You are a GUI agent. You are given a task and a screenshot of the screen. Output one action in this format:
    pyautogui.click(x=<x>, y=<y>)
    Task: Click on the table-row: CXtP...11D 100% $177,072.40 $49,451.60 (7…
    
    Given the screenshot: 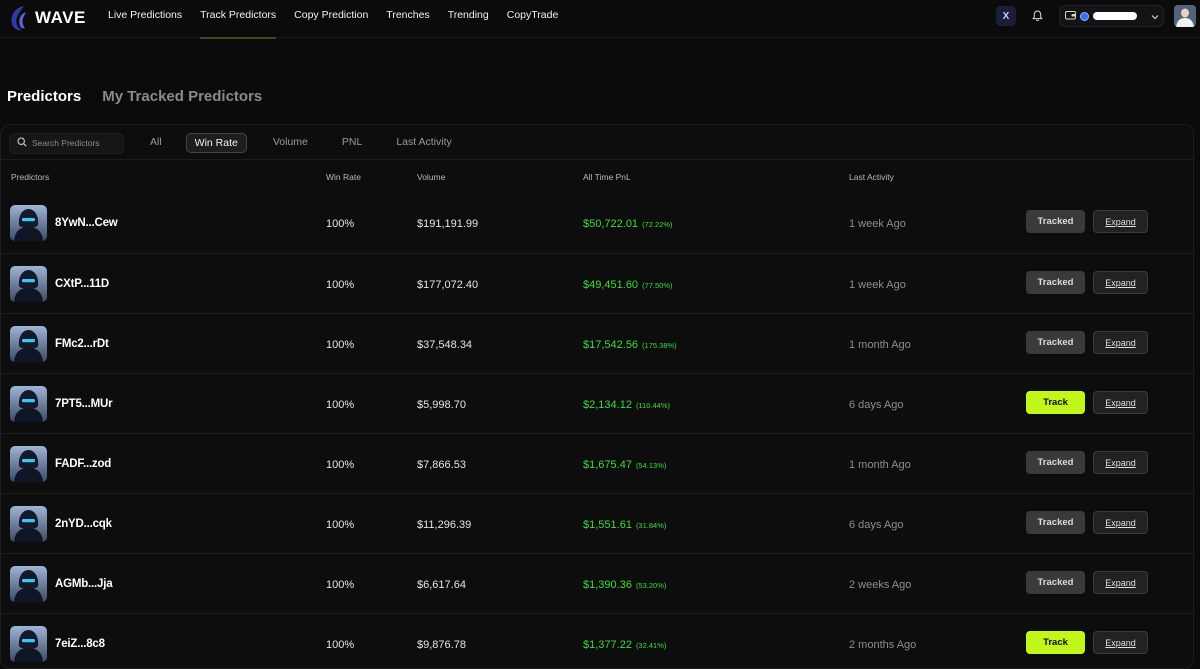 What is the action you would take?
    pyautogui.click(x=598, y=283)
    